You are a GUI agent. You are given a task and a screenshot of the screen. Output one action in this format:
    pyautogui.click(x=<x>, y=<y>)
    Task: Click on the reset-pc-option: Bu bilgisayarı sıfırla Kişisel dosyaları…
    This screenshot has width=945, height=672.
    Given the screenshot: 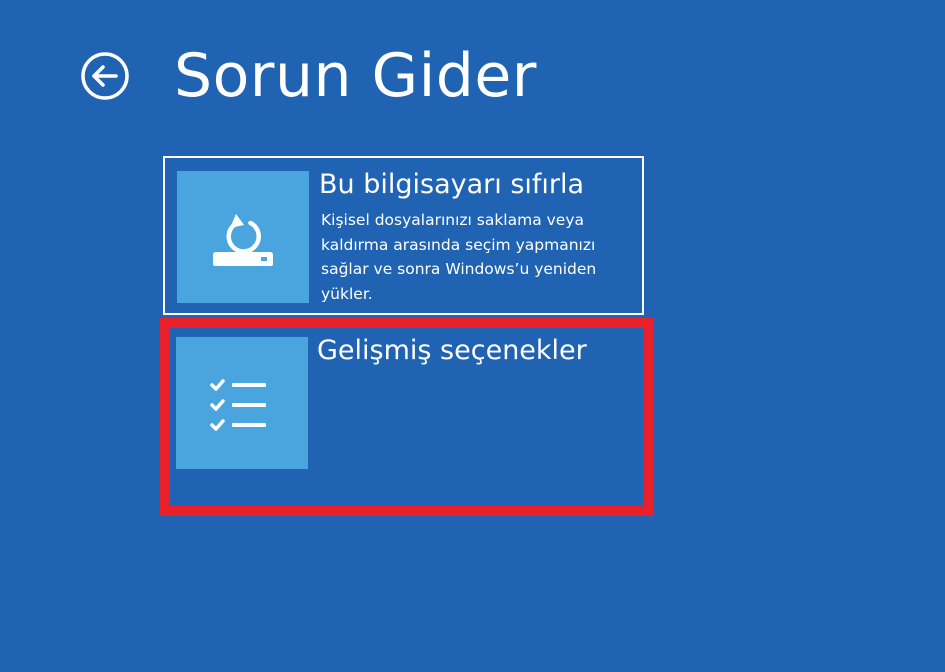 What is the action you would take?
    pyautogui.click(x=403, y=235)
    